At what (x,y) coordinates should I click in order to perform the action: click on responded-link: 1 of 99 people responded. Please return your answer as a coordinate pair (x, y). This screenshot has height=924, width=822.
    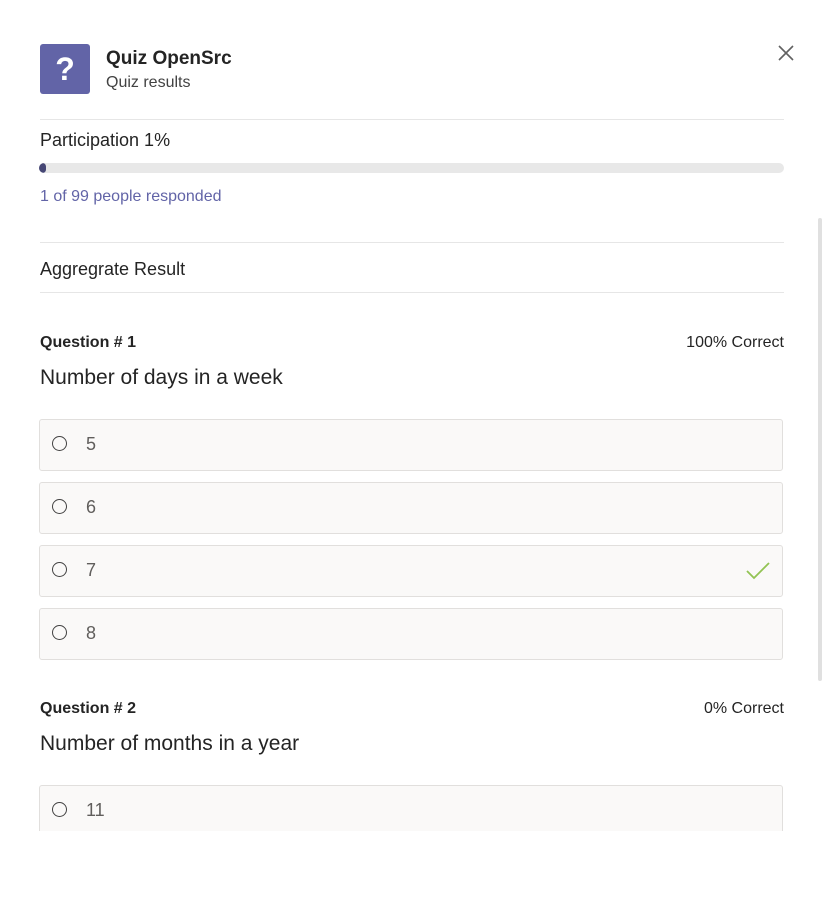
    Looking at the image, I should click on (130, 197).